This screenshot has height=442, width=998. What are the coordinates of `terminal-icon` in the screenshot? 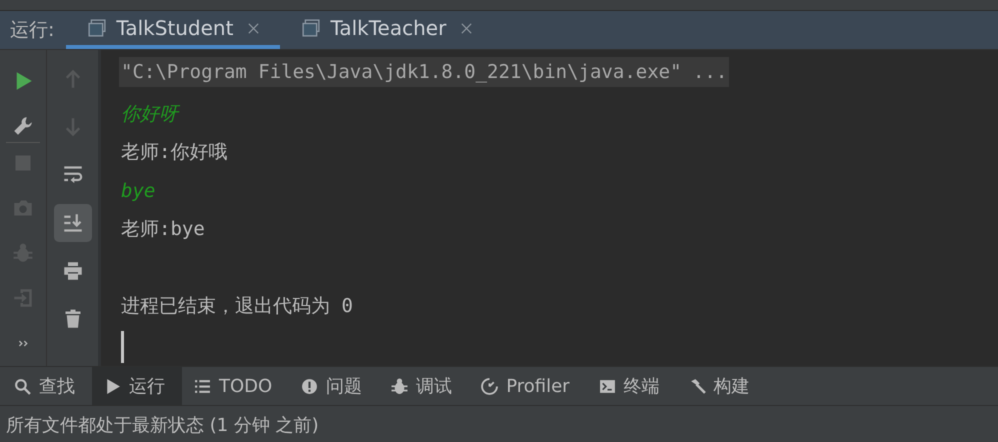 It's located at (607, 386).